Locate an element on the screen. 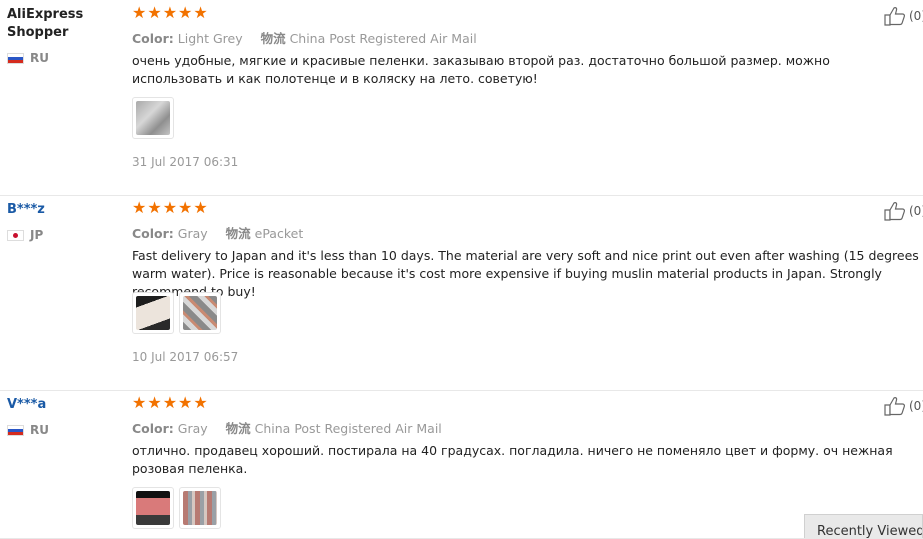  review-date: 10 Jul 2017 06:57 is located at coordinates (185, 357).